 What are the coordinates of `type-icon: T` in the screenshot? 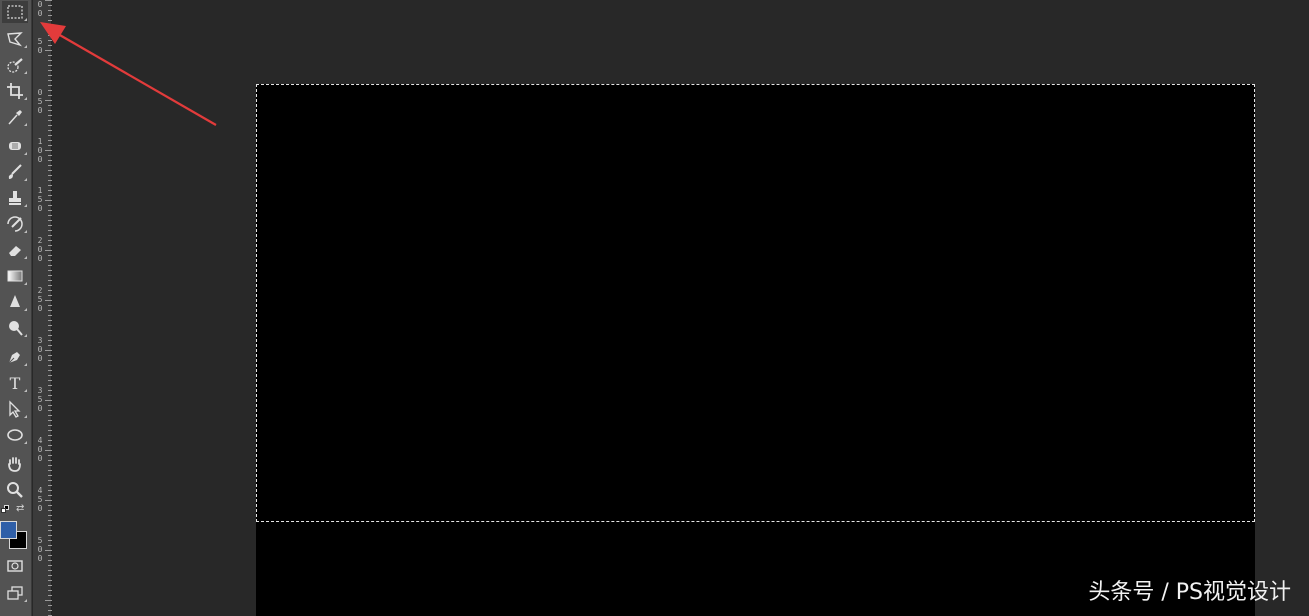 It's located at (15, 383).